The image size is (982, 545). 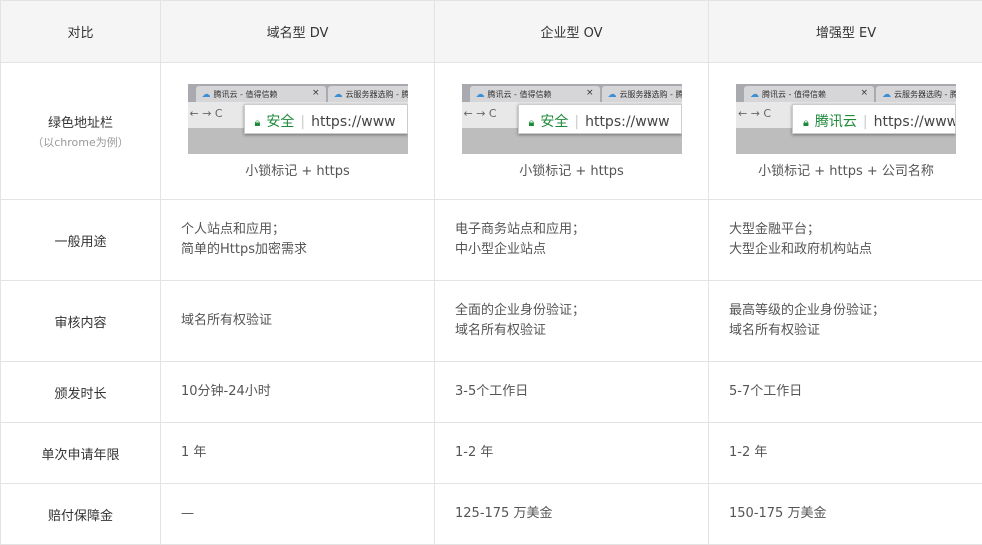 What do you see at coordinates (855, 250) in the screenshot?
I see `cell-line: 大型企业和政府机构站点` at bounding box center [855, 250].